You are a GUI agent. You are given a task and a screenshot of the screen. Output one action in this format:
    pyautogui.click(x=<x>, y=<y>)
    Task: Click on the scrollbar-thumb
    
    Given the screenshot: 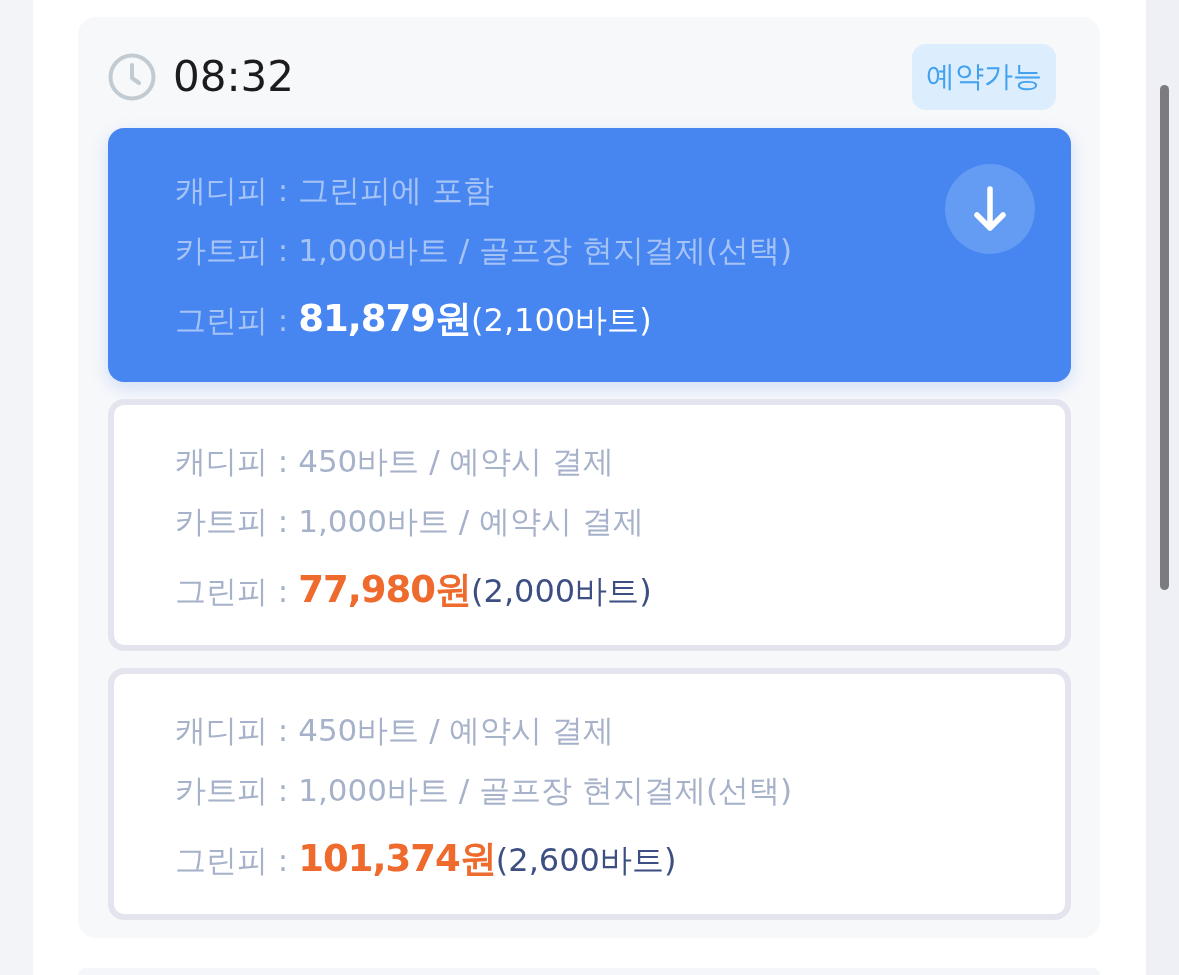 What is the action you would take?
    pyautogui.click(x=1164, y=337)
    